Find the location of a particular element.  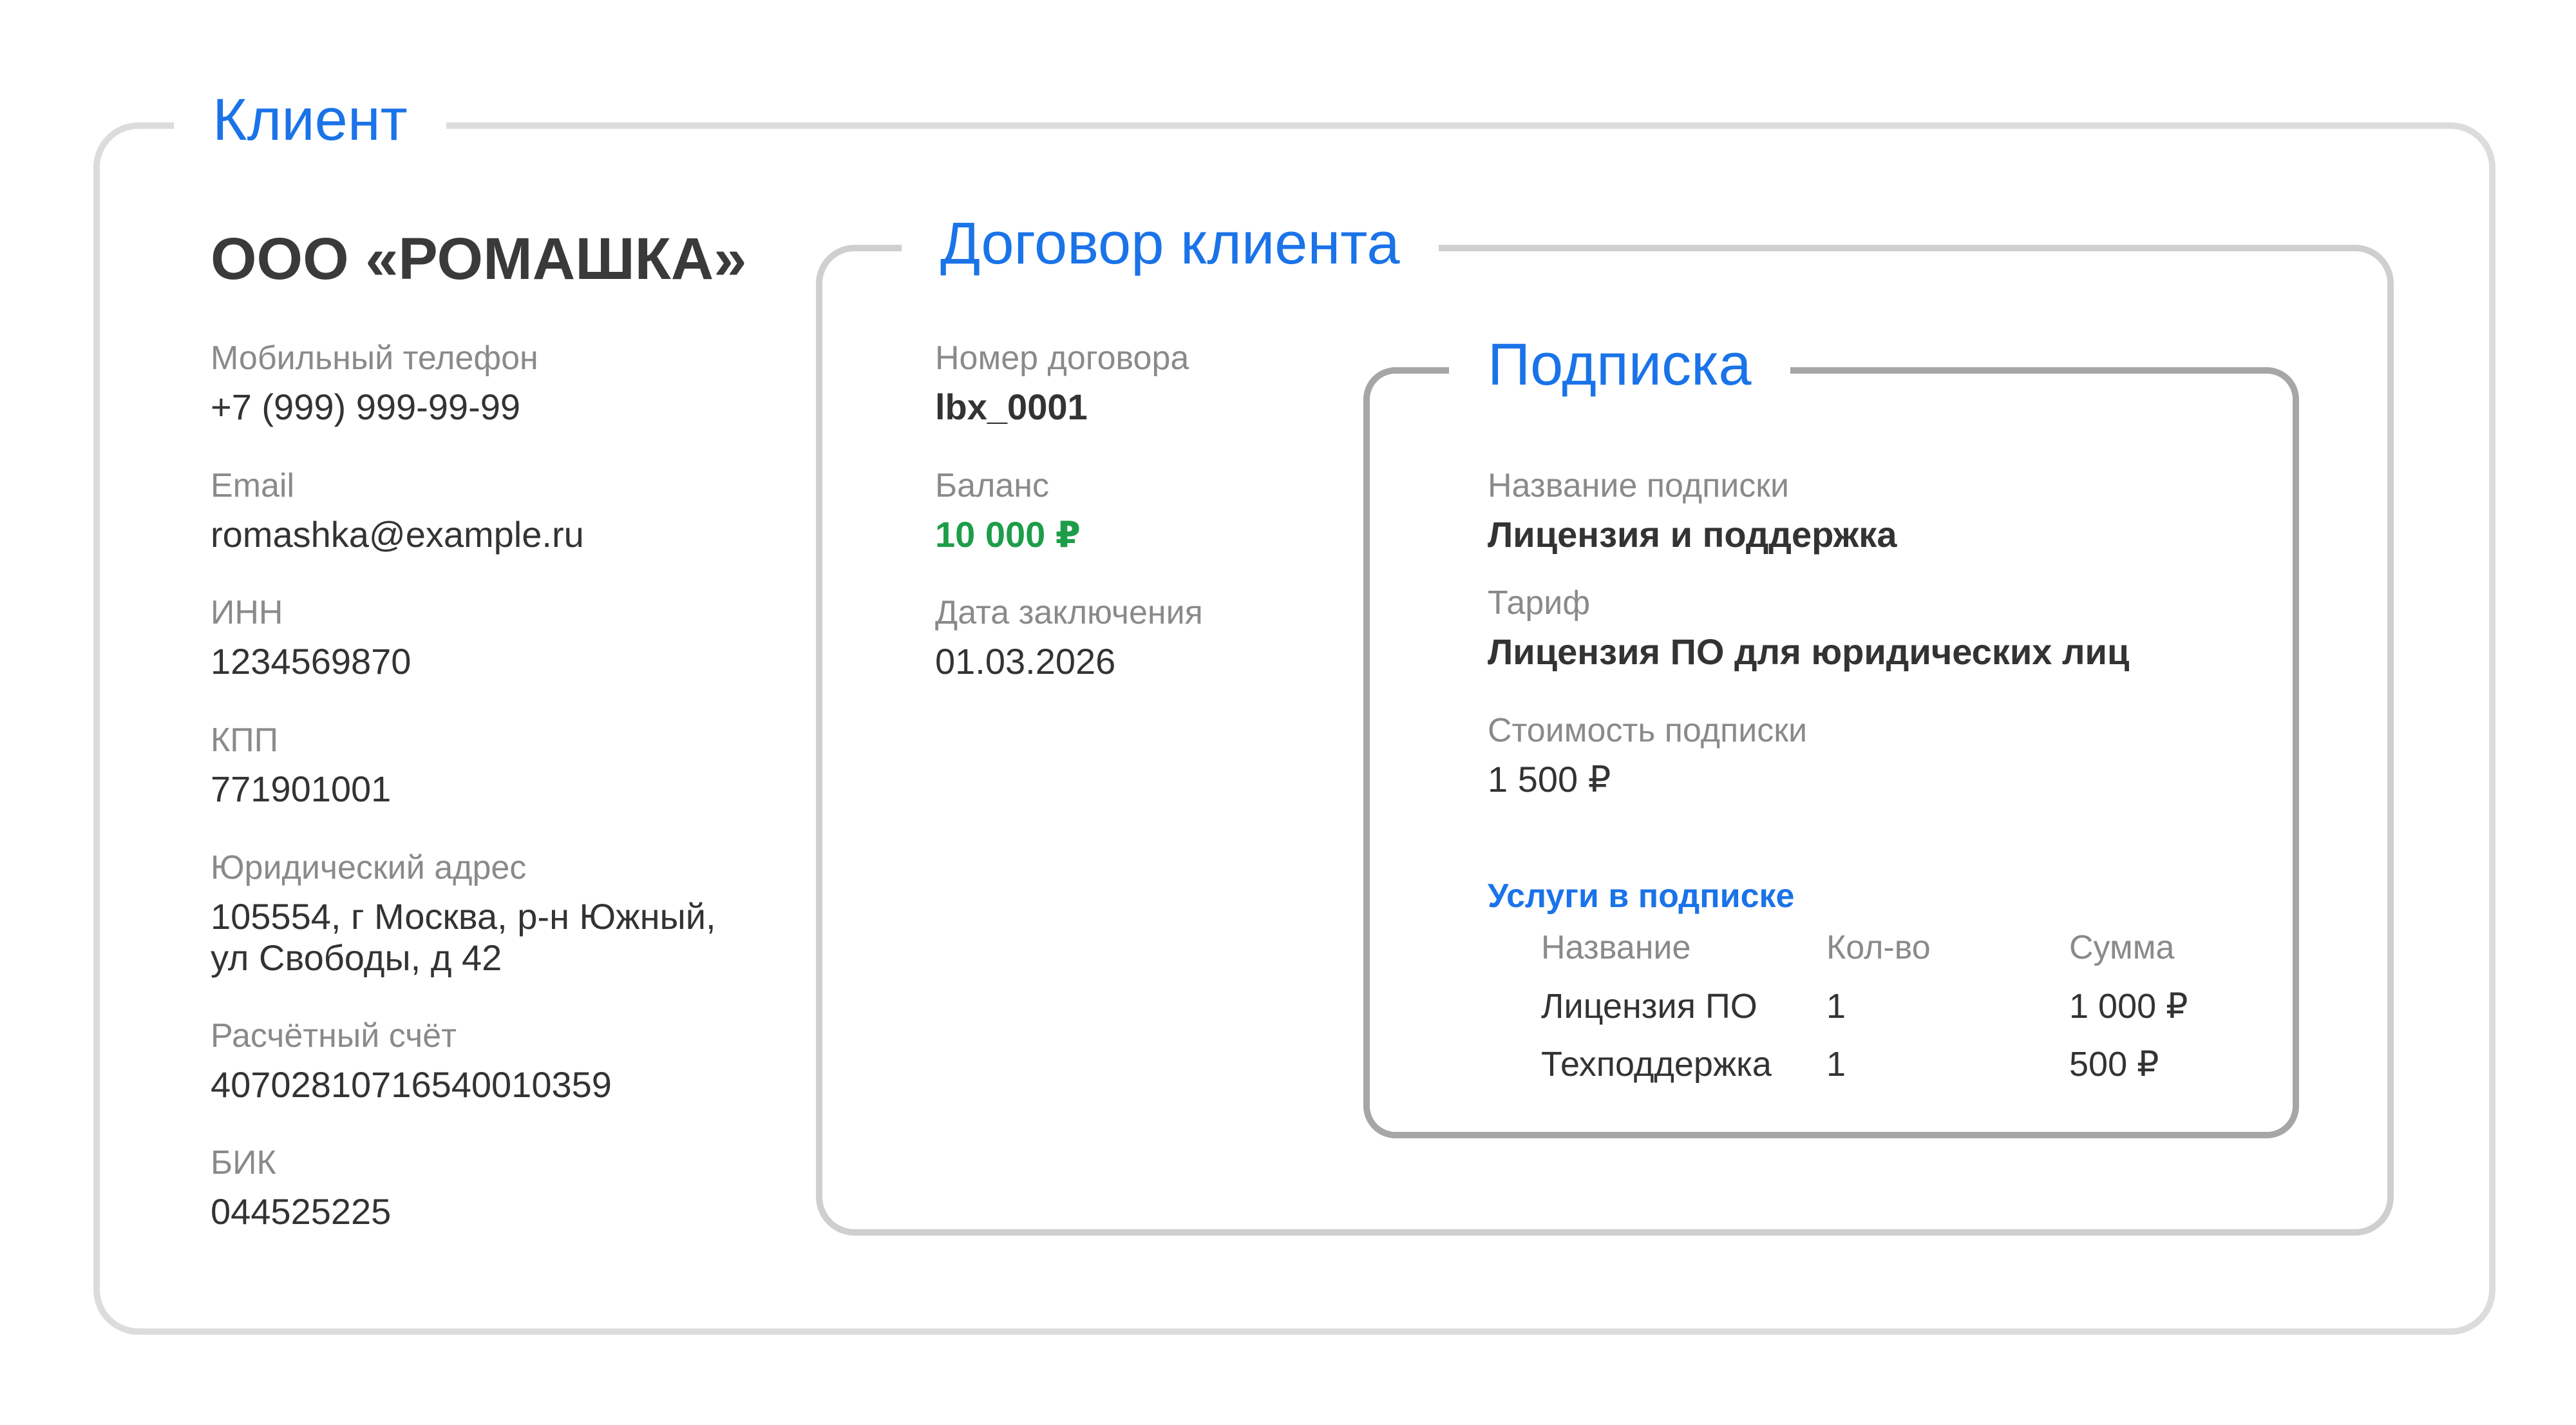

subscription-legend: Подписка is located at coordinates (1620, 365).